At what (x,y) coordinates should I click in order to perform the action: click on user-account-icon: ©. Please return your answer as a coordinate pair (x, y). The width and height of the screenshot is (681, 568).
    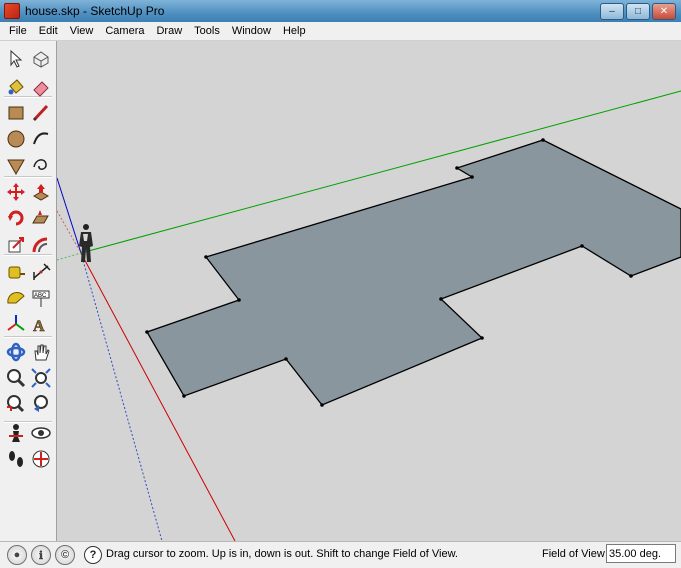
    Looking at the image, I should click on (65, 555).